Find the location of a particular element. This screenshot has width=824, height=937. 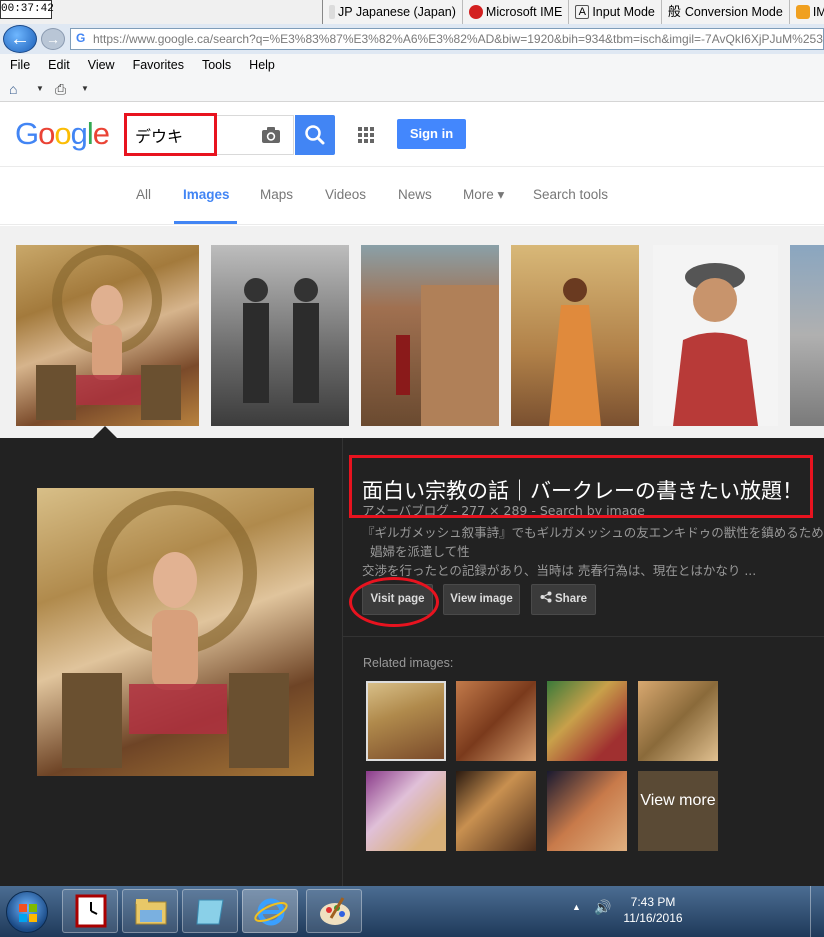

system-time: 7:43 PM is located at coordinates (653, 902).